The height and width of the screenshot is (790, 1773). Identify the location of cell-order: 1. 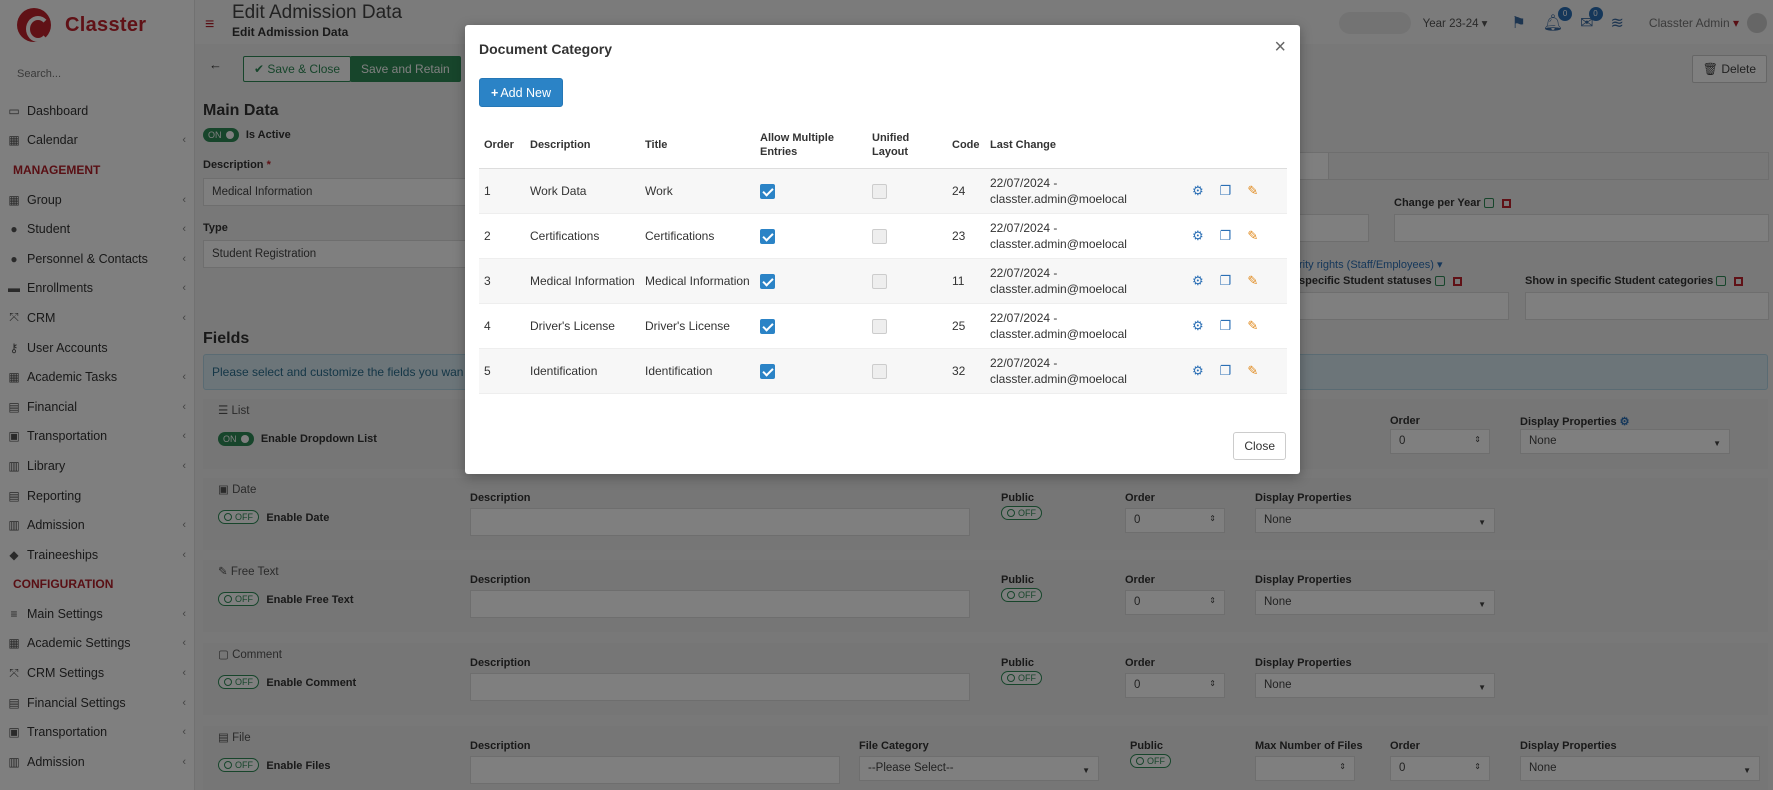
(502, 191).